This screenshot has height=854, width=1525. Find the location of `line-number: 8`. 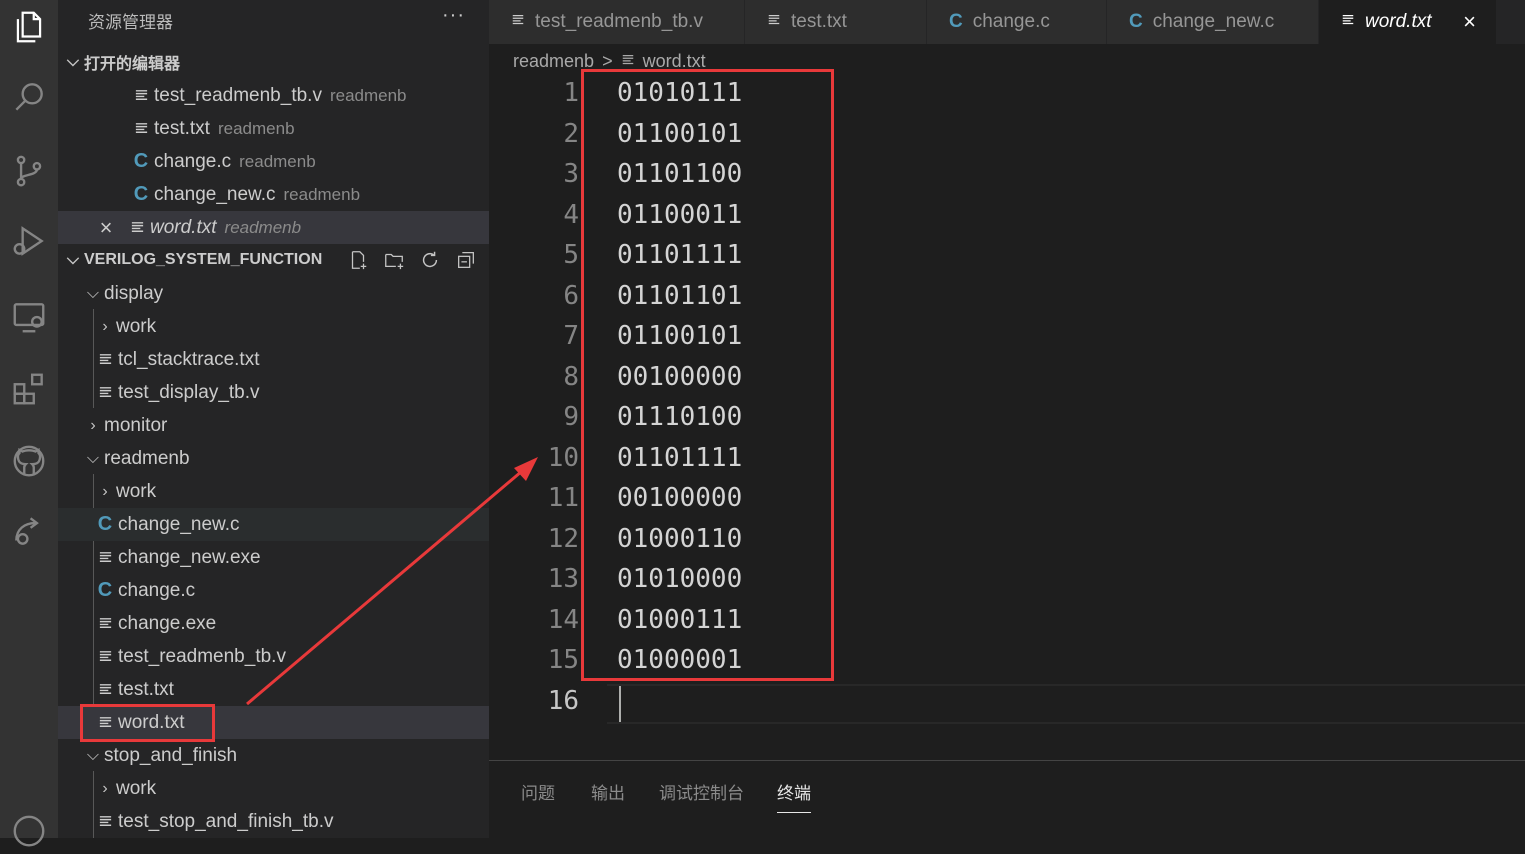

line-number: 8 is located at coordinates (571, 376).